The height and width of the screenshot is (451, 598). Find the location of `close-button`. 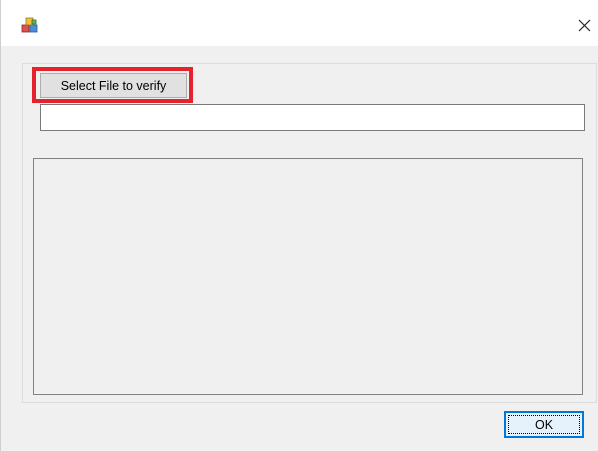

close-button is located at coordinates (584, 24).